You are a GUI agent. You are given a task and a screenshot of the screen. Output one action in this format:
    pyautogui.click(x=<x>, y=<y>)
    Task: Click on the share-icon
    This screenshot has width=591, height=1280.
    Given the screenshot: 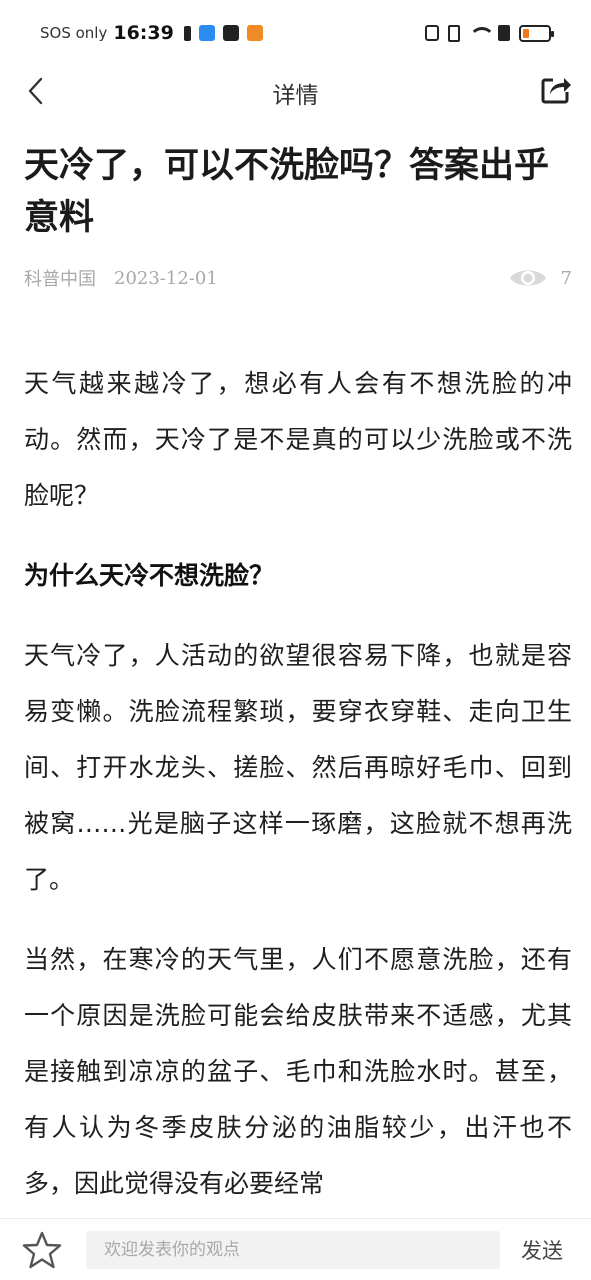 What is the action you would take?
    pyautogui.click(x=556, y=91)
    